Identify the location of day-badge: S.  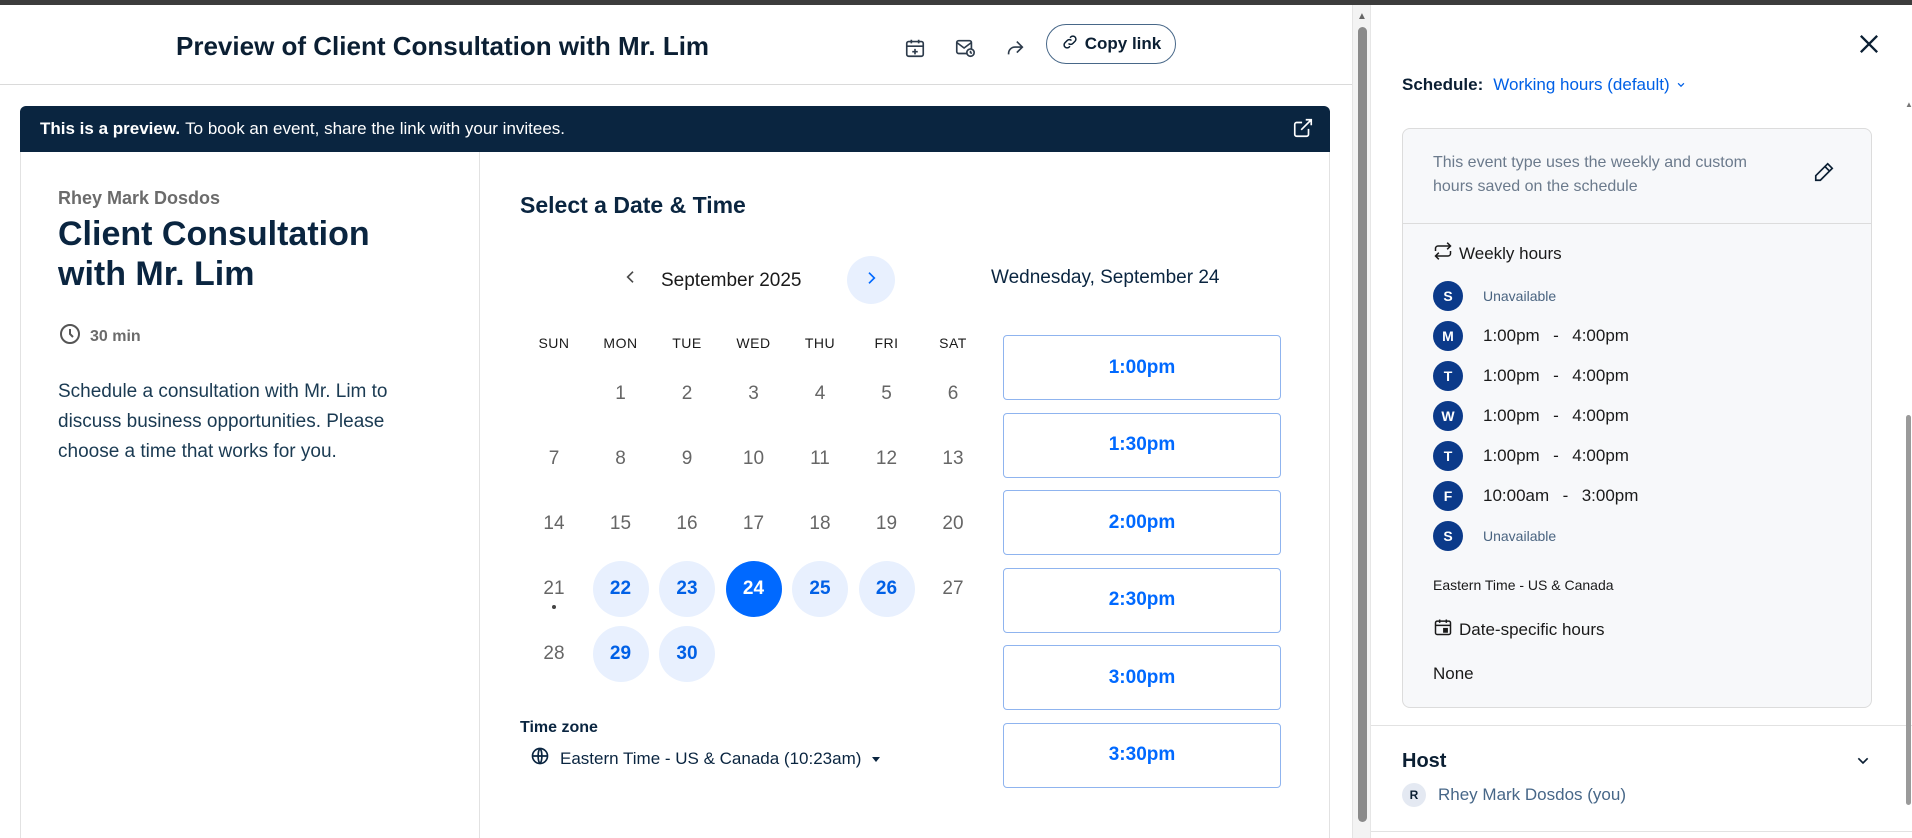
(1448, 536).